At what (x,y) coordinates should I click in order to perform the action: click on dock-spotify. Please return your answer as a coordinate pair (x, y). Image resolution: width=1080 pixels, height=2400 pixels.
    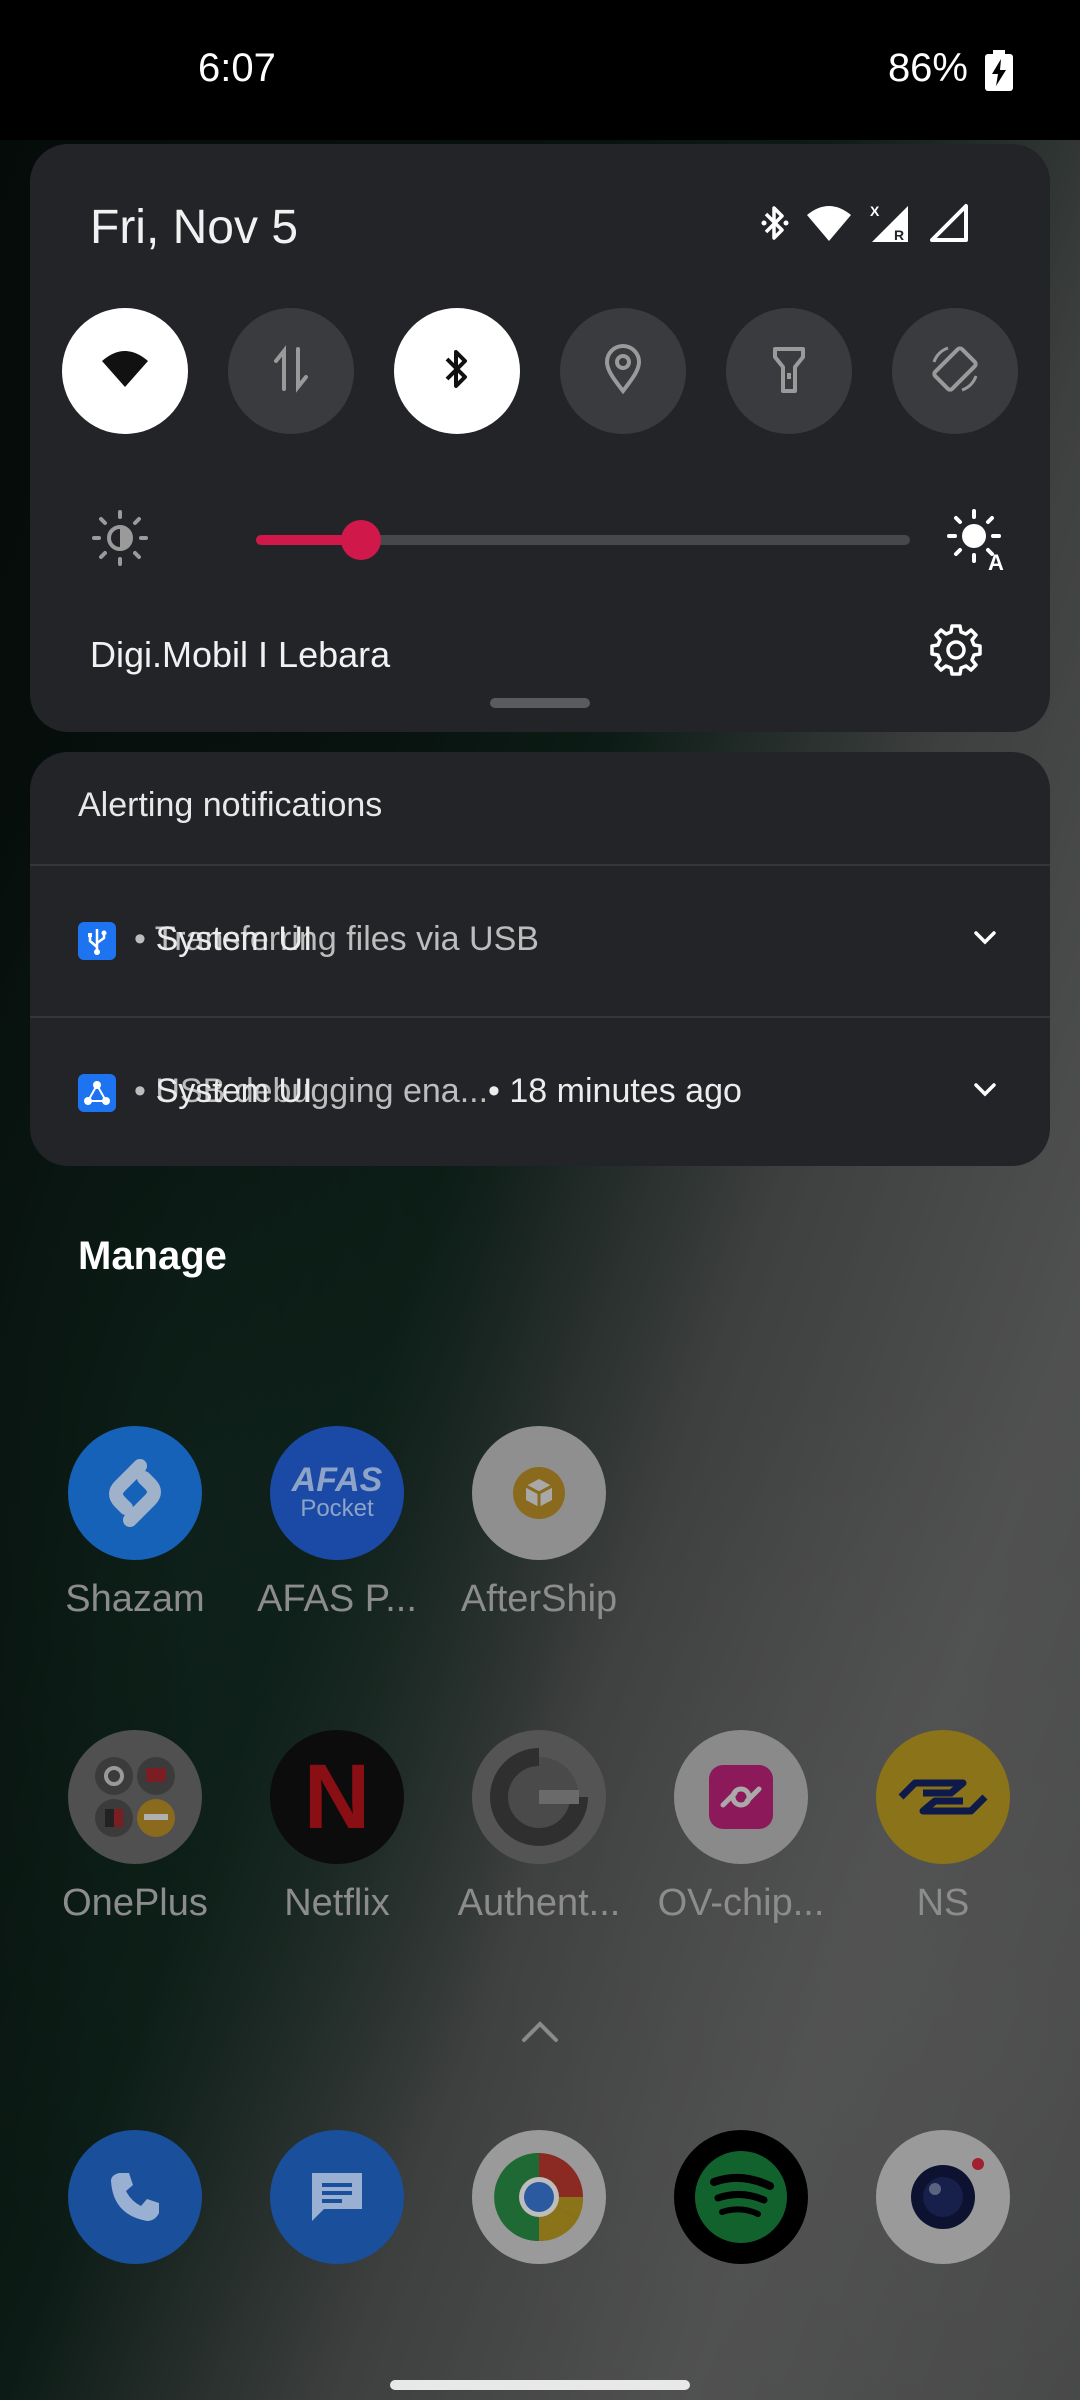
    Looking at the image, I should click on (741, 2197).